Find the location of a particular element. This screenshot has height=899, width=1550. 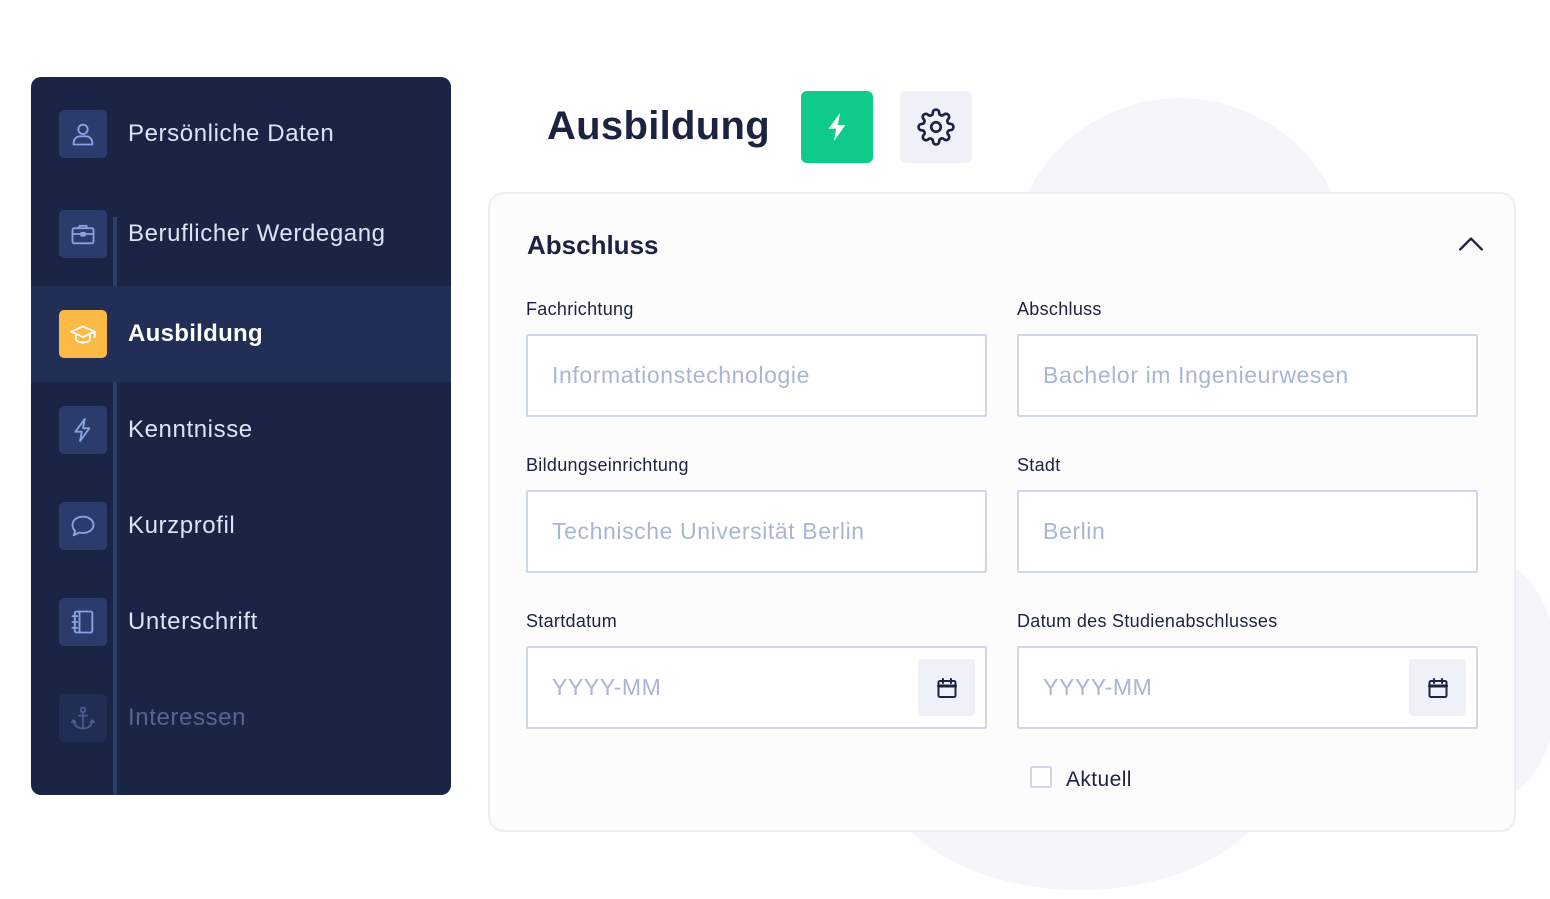

sidebar-item-label: Beruflicher Werdegang is located at coordinates (257, 233).